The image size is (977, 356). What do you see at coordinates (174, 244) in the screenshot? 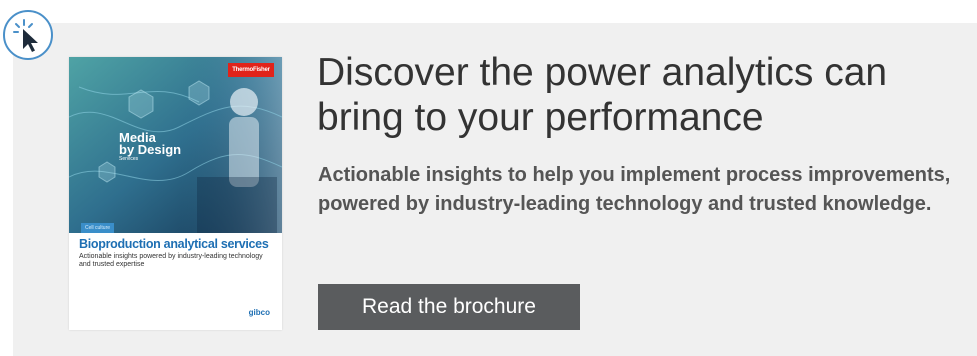
I see `cover-title: Bioproduction analytical services` at bounding box center [174, 244].